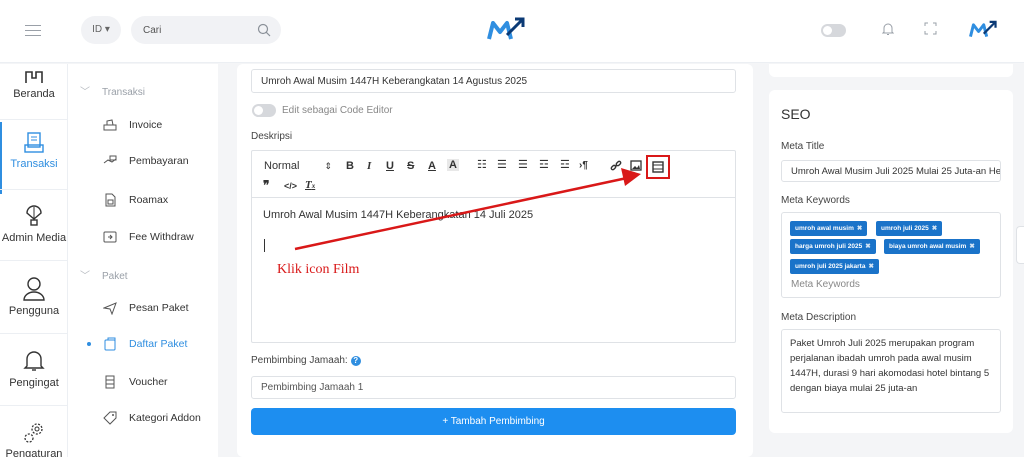 The height and width of the screenshot is (457, 1024). I want to click on sim-card-icon, so click(110, 200).